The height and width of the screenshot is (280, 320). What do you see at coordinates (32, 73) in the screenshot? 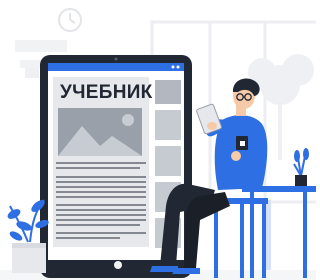
I see `background-plant-pot` at bounding box center [32, 73].